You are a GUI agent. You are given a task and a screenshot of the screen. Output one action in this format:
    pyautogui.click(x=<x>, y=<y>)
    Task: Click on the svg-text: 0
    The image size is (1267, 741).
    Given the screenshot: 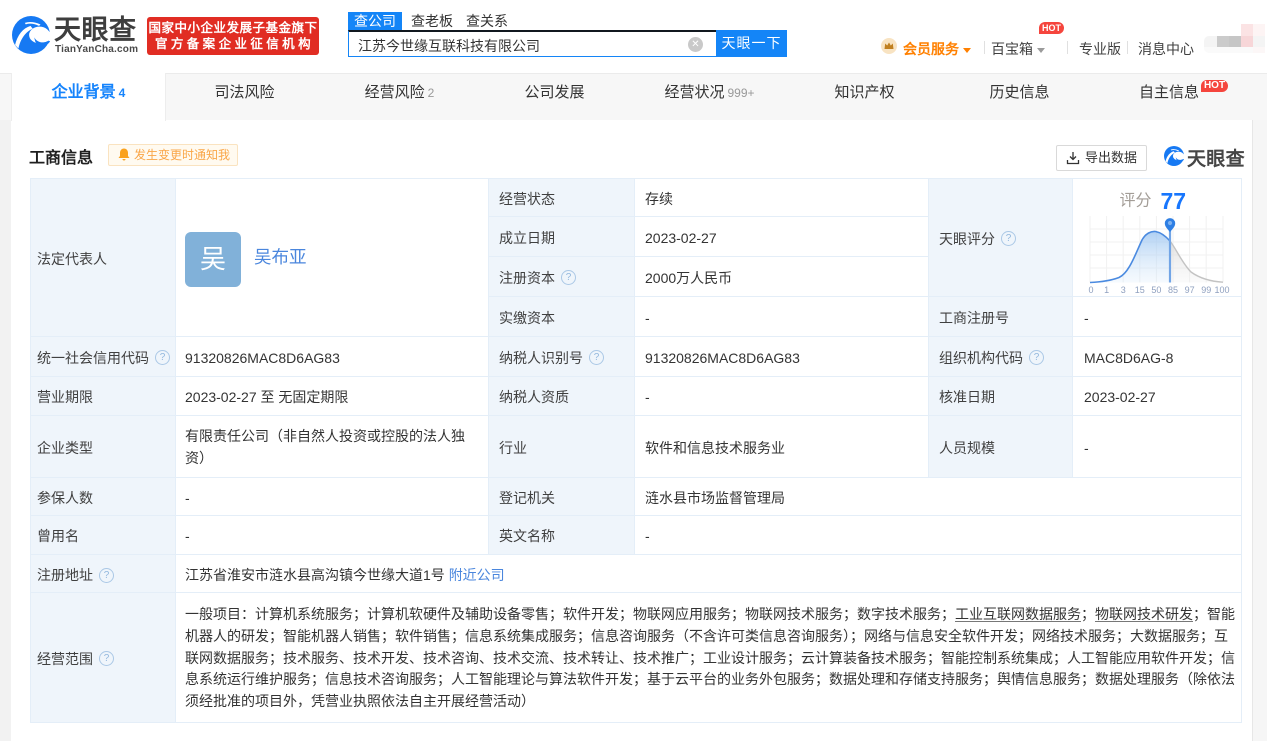 What is the action you would take?
    pyautogui.click(x=1090, y=290)
    